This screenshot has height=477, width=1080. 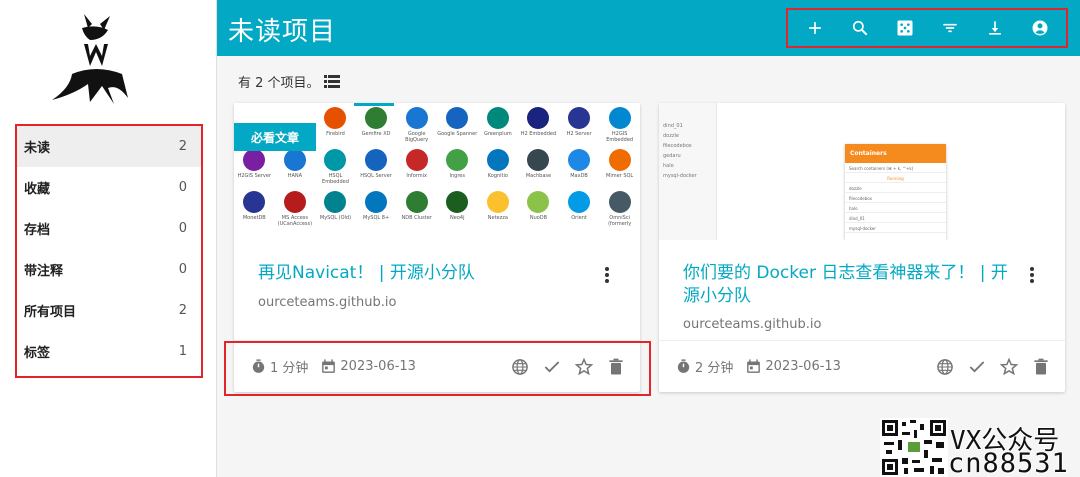 I want to click on item-count-text: 有 2 个项目。, so click(x=279, y=83).